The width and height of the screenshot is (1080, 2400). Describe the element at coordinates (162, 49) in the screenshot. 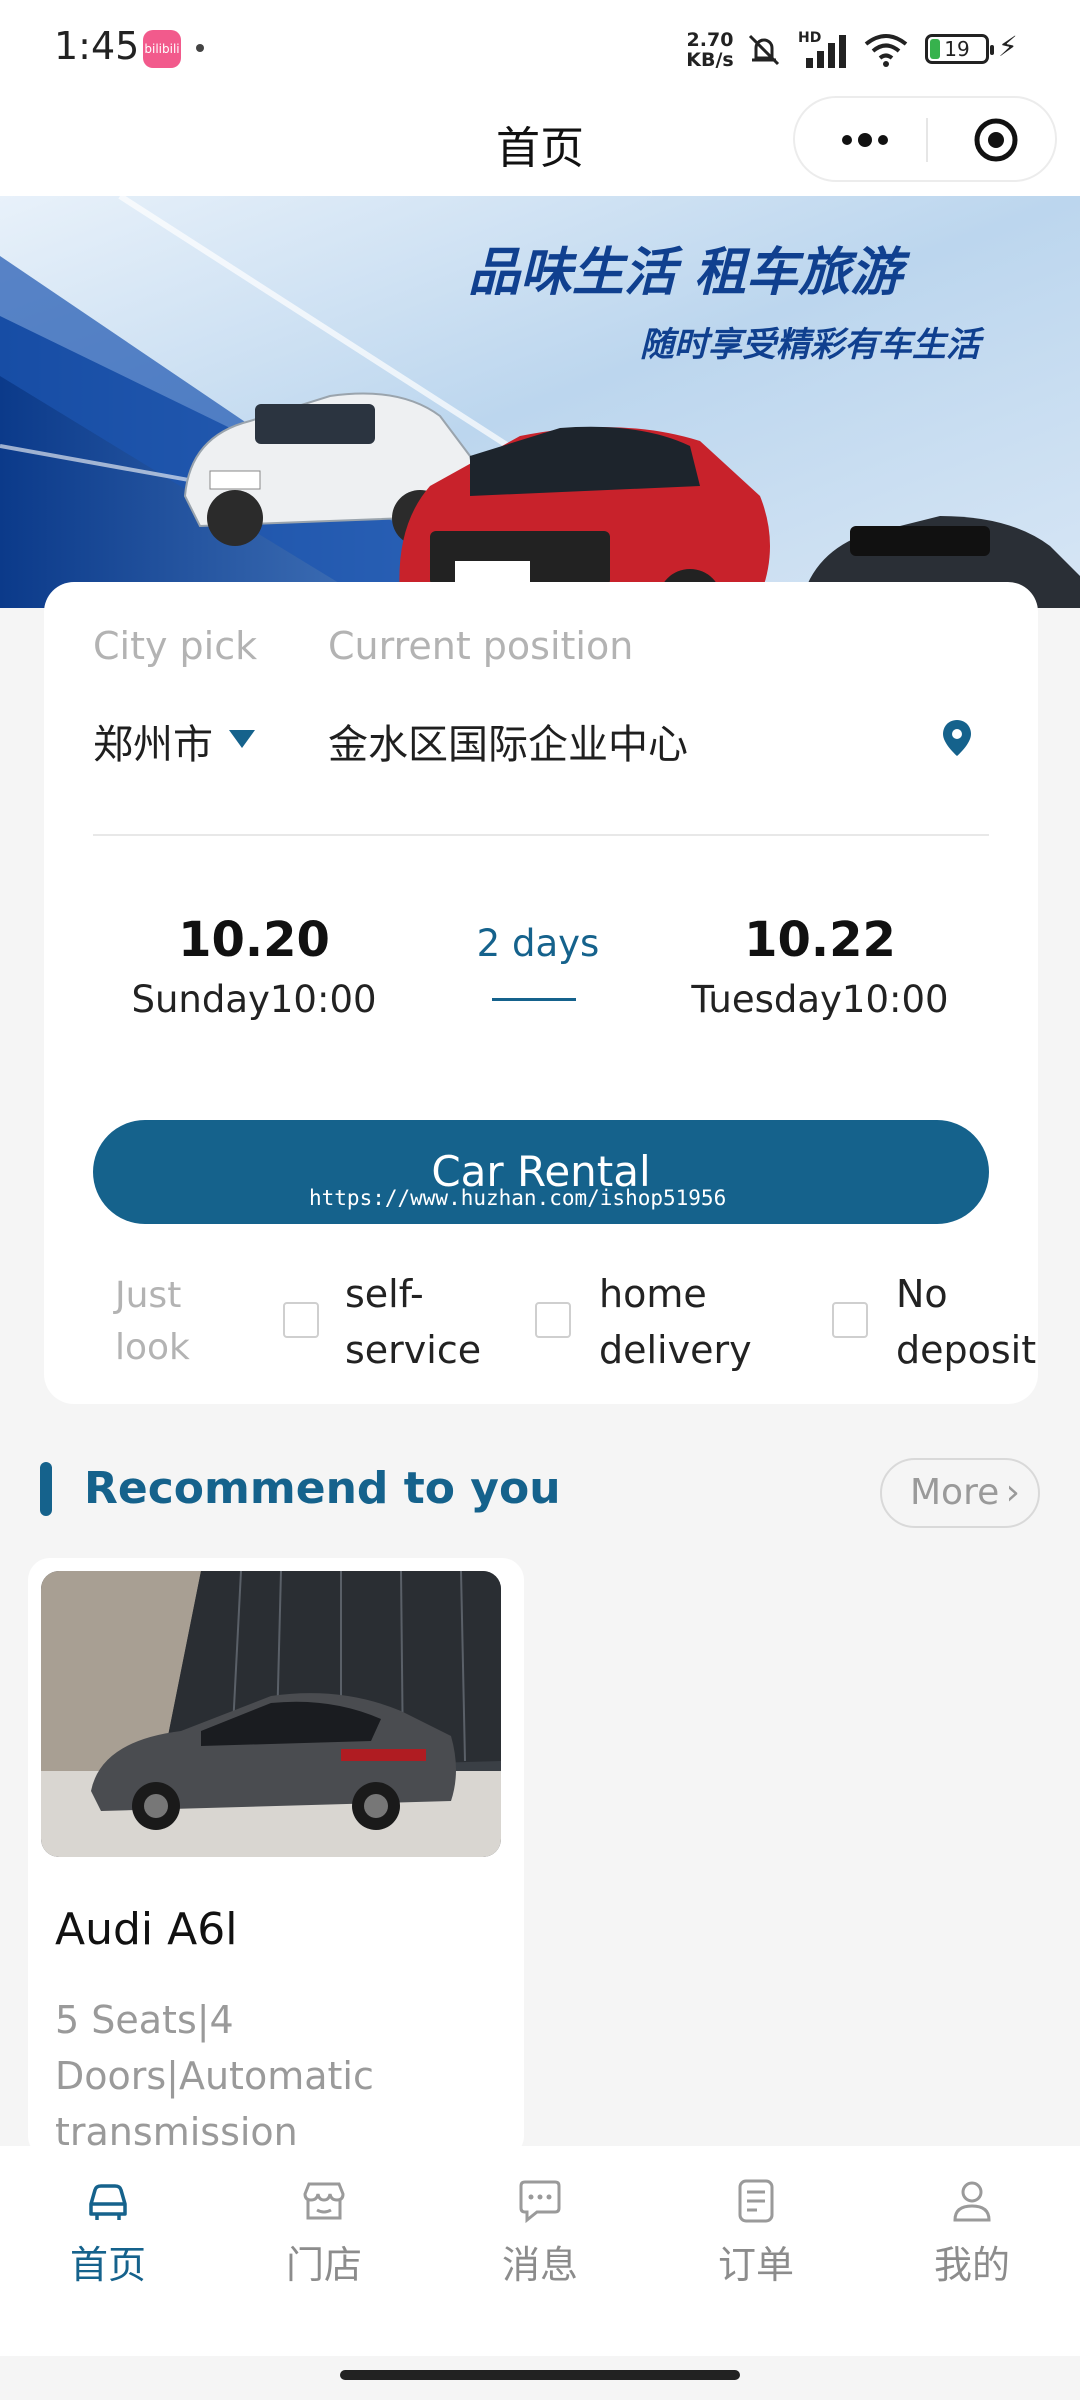

I see `bilibili-app-icon: bilibili` at that location.